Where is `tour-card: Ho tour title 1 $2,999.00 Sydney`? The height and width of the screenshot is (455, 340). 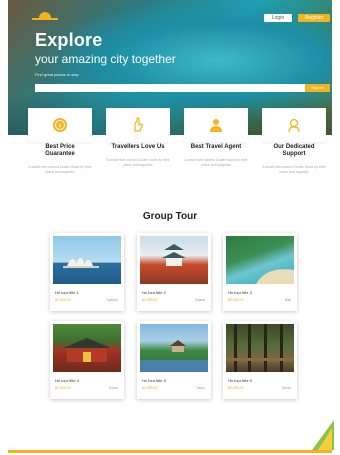 tour-card: Ho tour title 1 $2,999.00 Sydney is located at coordinates (87, 272).